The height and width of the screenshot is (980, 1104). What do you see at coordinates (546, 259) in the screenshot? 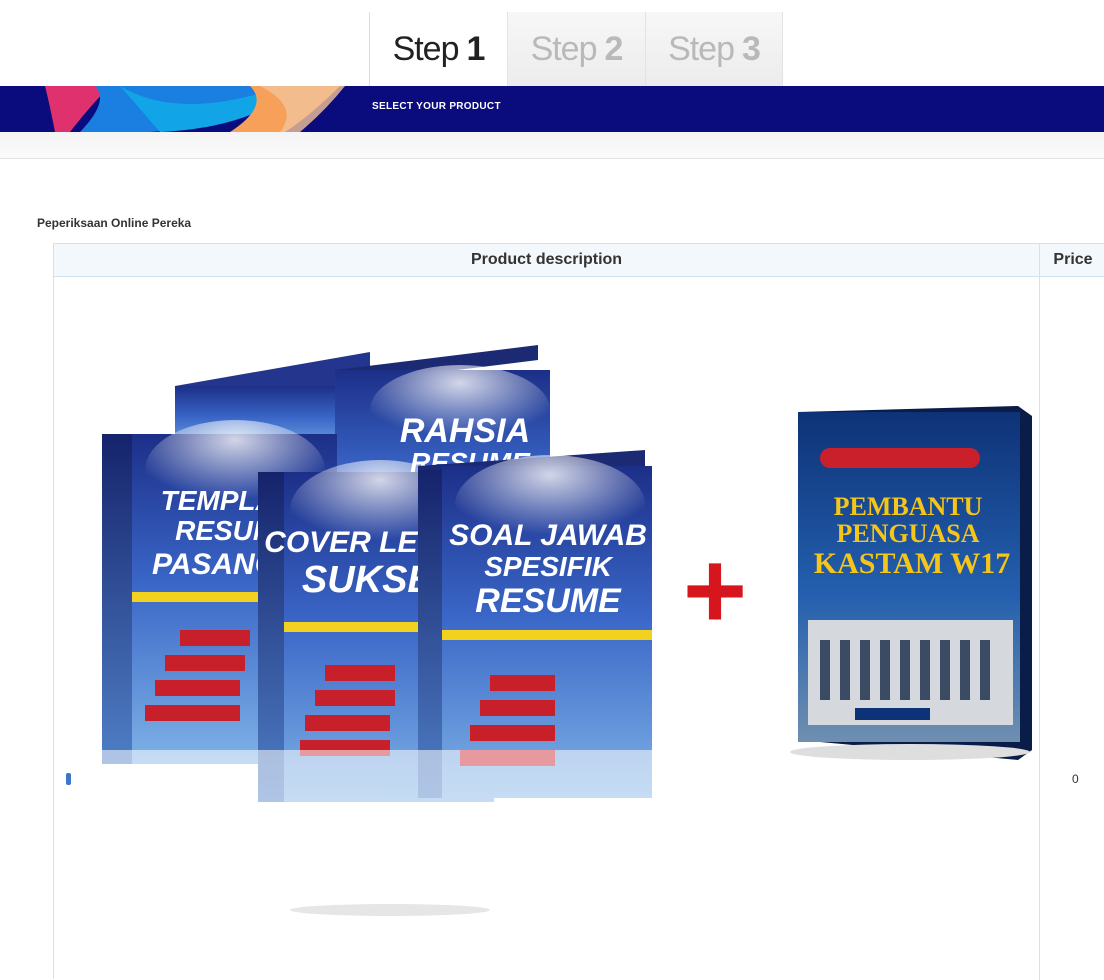
I see `header-description: Product description` at bounding box center [546, 259].